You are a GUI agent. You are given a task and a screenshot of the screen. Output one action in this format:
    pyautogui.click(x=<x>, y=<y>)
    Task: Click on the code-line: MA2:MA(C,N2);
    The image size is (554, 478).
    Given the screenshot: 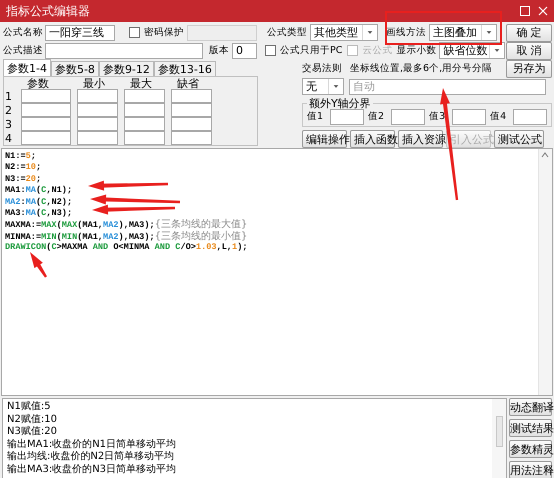 What is the action you would take?
    pyautogui.click(x=38, y=202)
    